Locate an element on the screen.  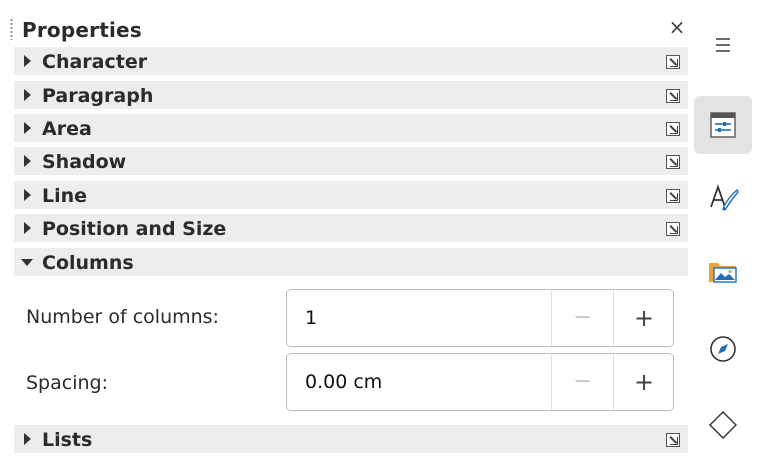
hamburger-icon is located at coordinates (723, 45).